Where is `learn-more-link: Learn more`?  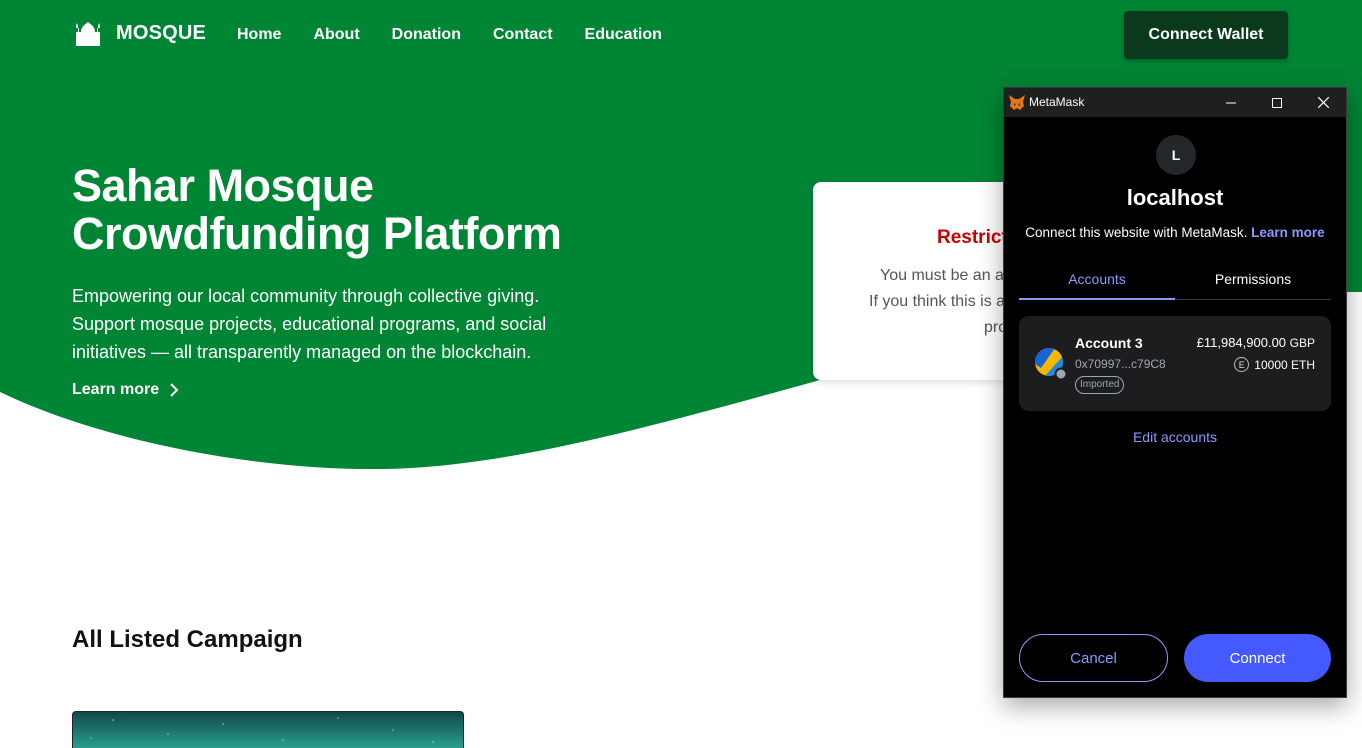
learn-more-link: Learn more is located at coordinates (125, 390).